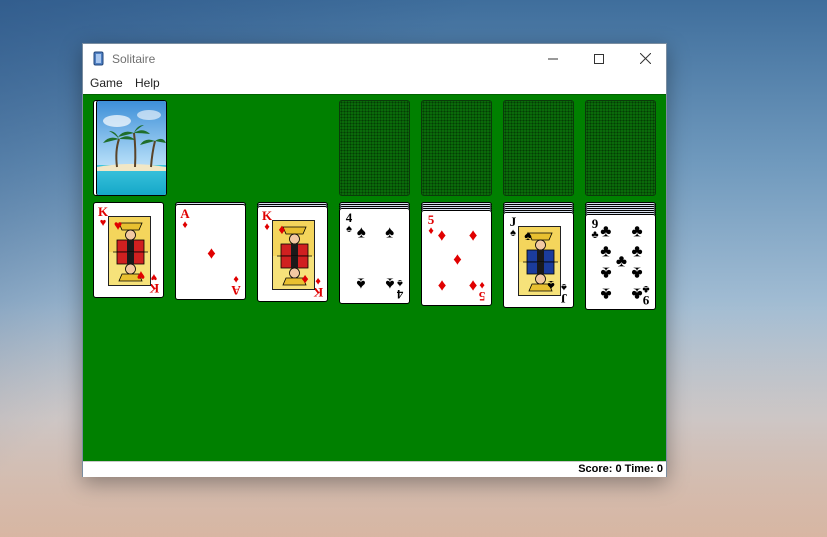 Image resolution: width=827 pixels, height=537 pixels. Describe the element at coordinates (236, 290) in the screenshot. I see `card-rank: A` at that location.